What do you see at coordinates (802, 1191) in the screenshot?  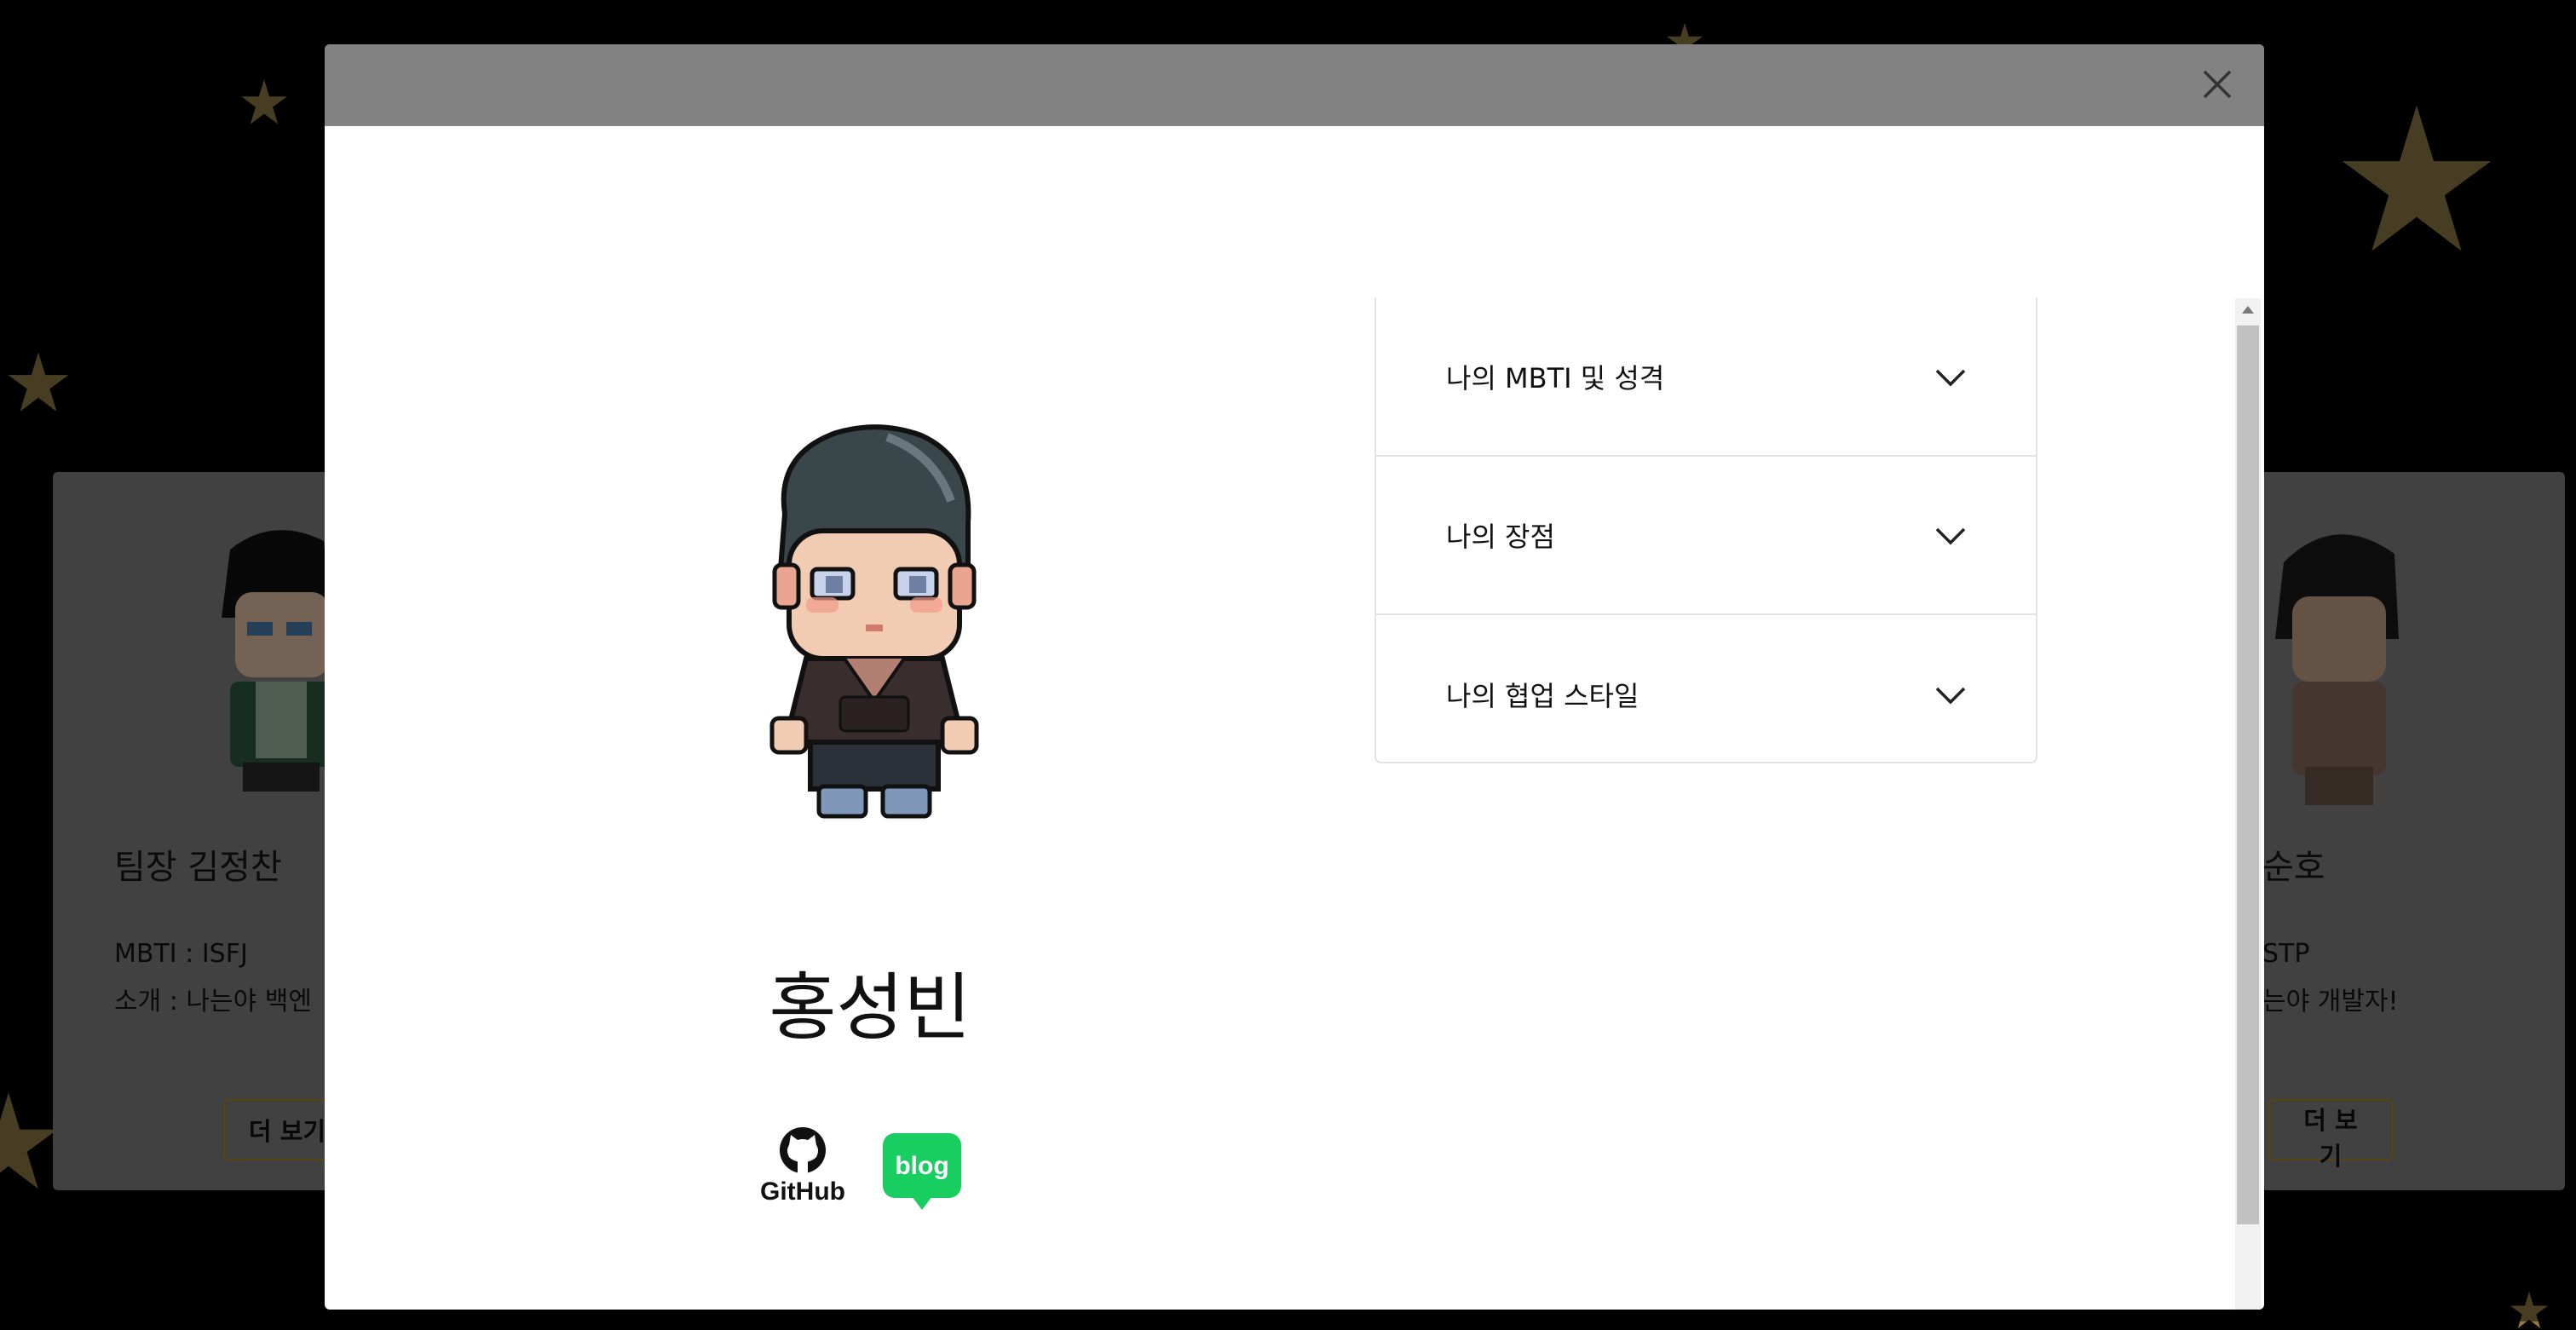 I see `github-label: GitHub` at bounding box center [802, 1191].